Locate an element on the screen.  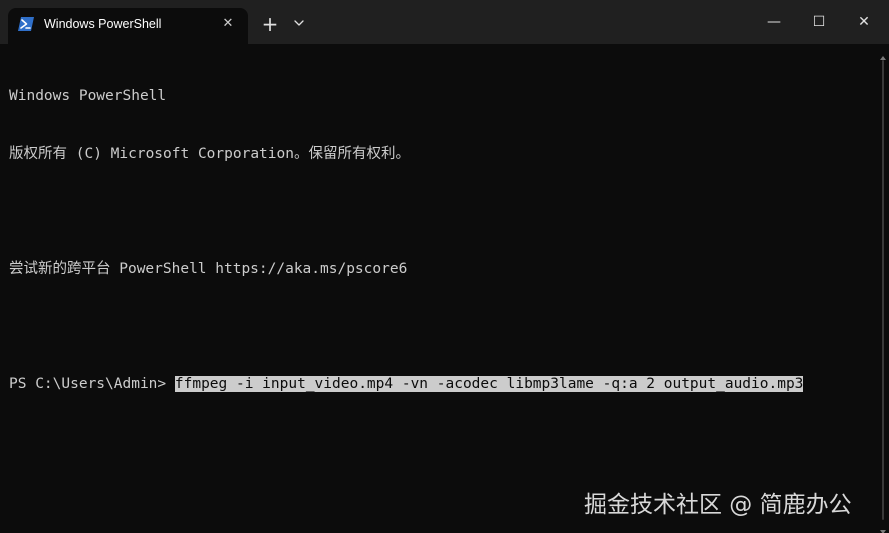
terminal-line-header: Windows PowerShell is located at coordinates (88, 96).